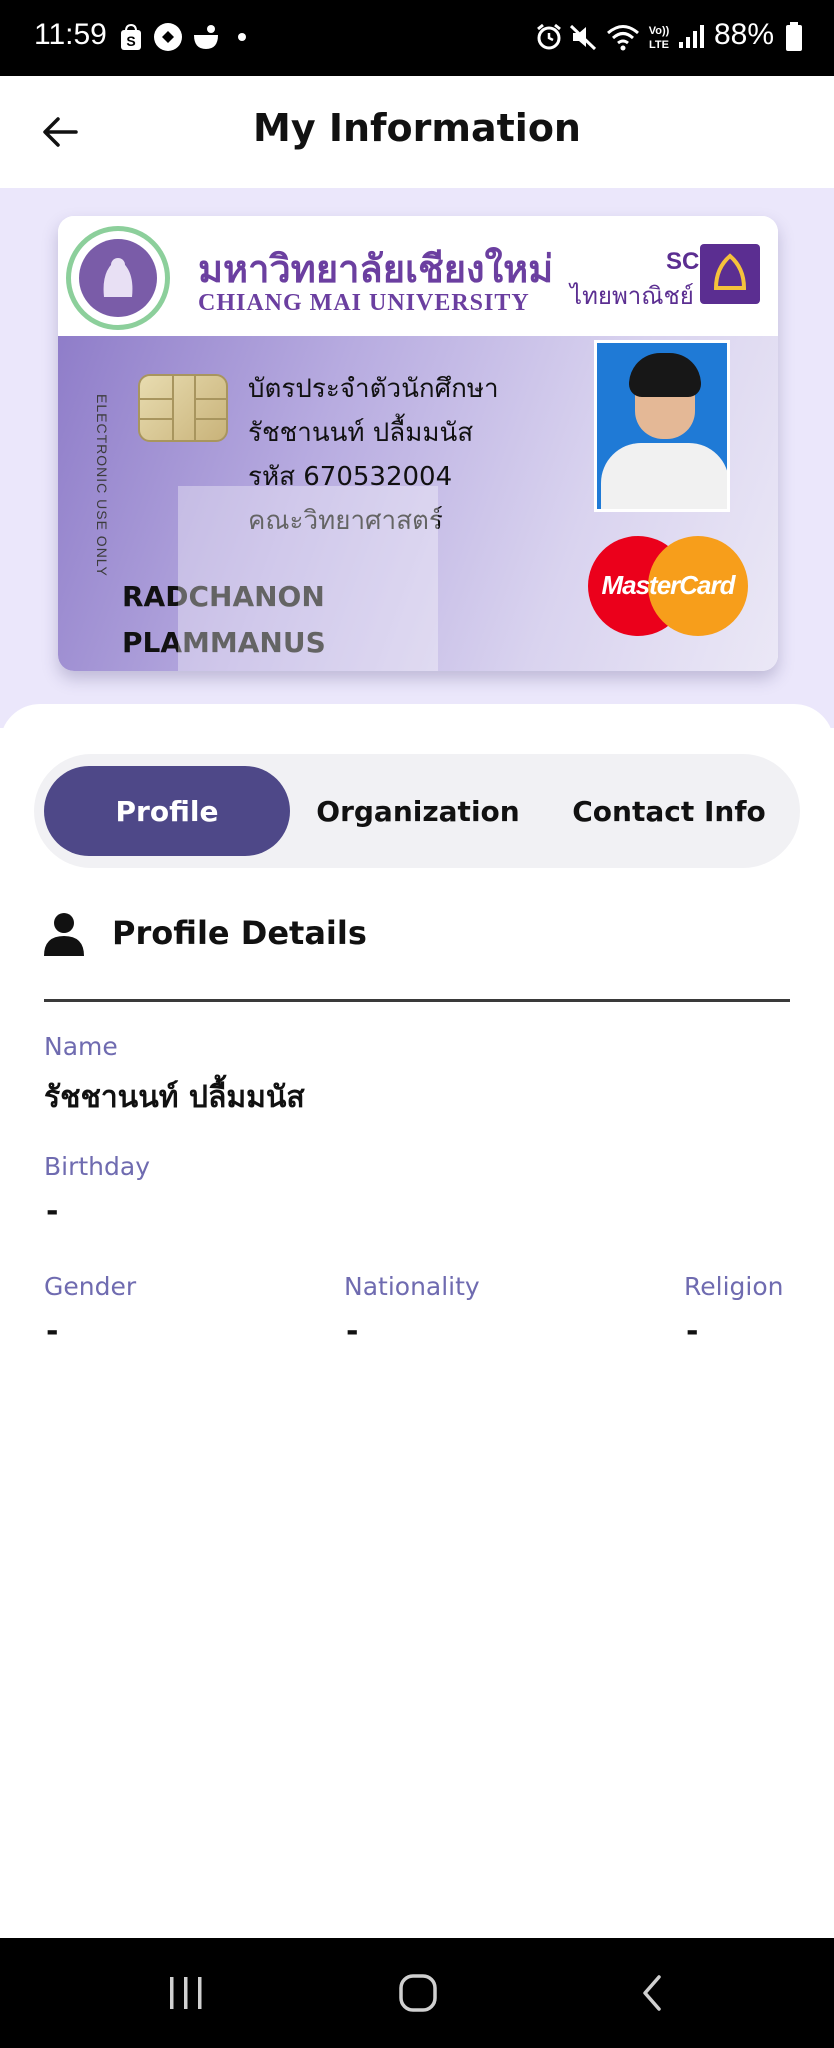  I want to click on tab-bar: Profile Organization Contact Info, so click(417, 811).